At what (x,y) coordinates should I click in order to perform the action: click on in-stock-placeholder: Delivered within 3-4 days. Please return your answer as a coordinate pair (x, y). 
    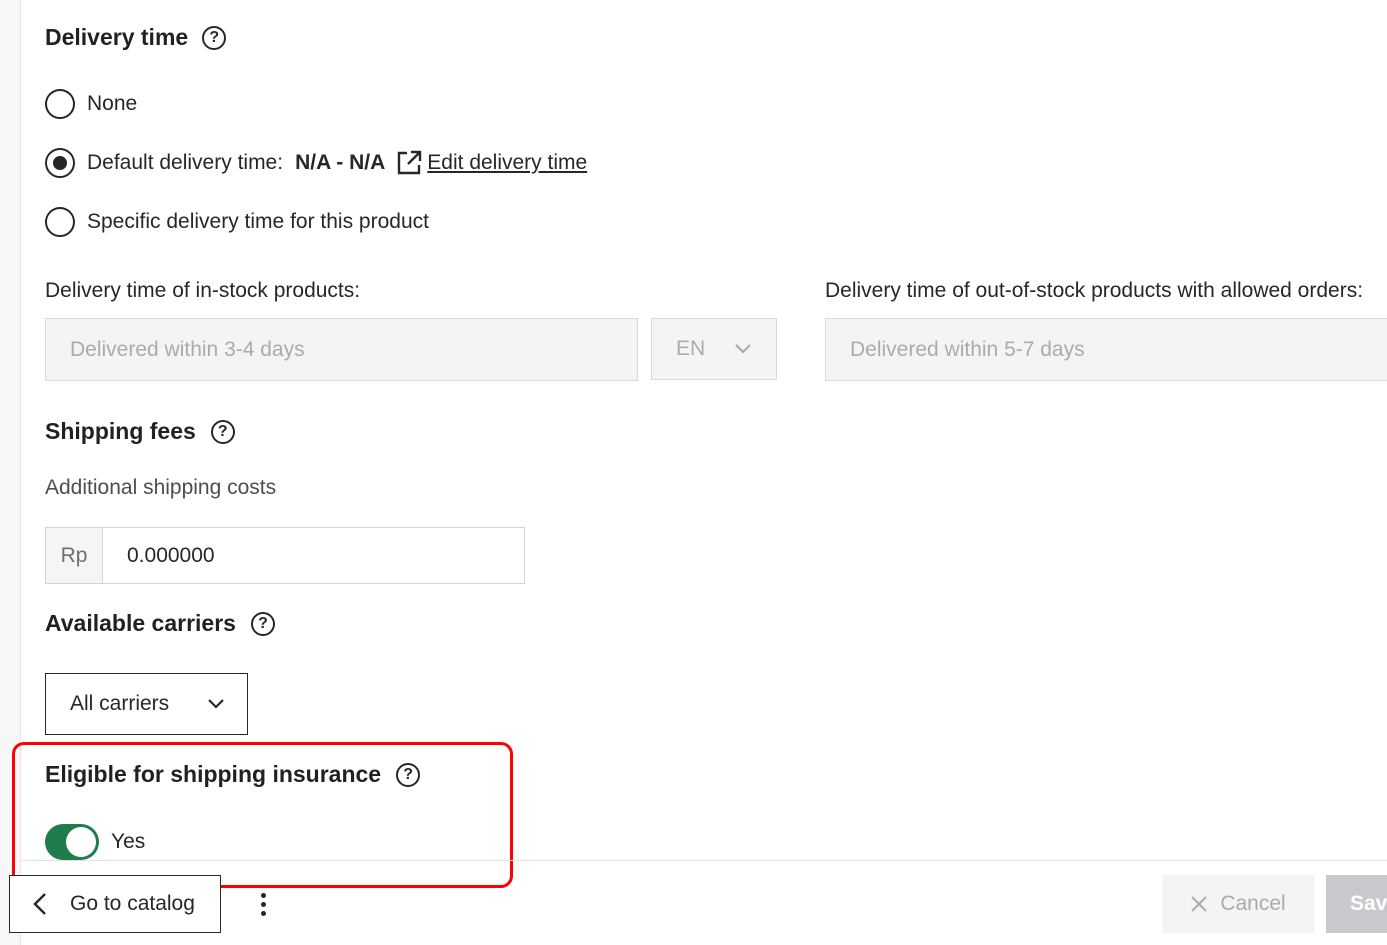
    Looking at the image, I should click on (187, 349).